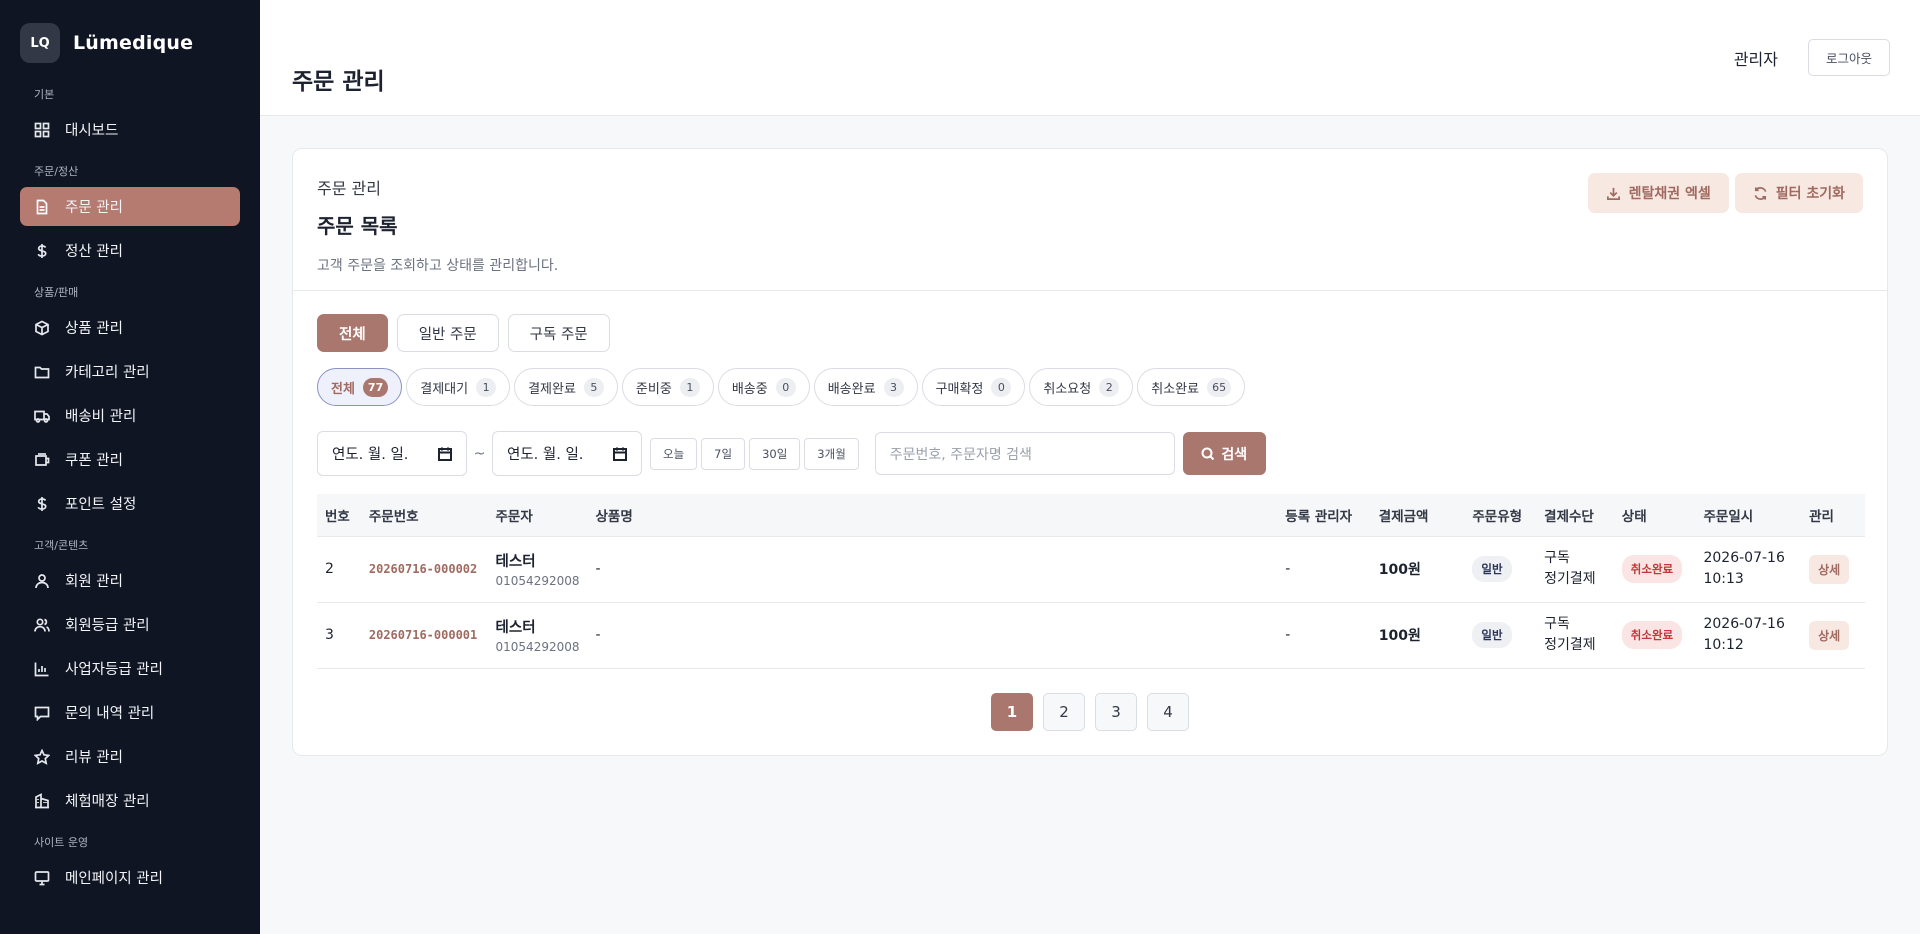  I want to click on tab-all: 전체, so click(352, 333).